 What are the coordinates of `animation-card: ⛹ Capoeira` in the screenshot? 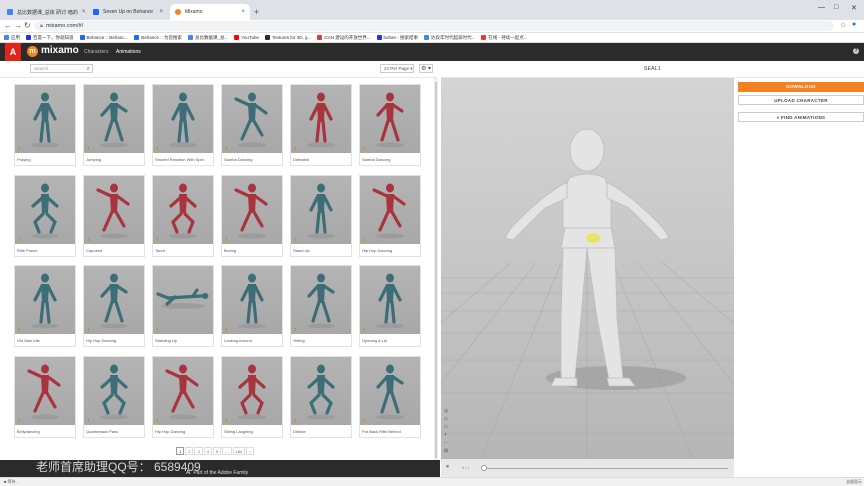 It's located at (114, 216).